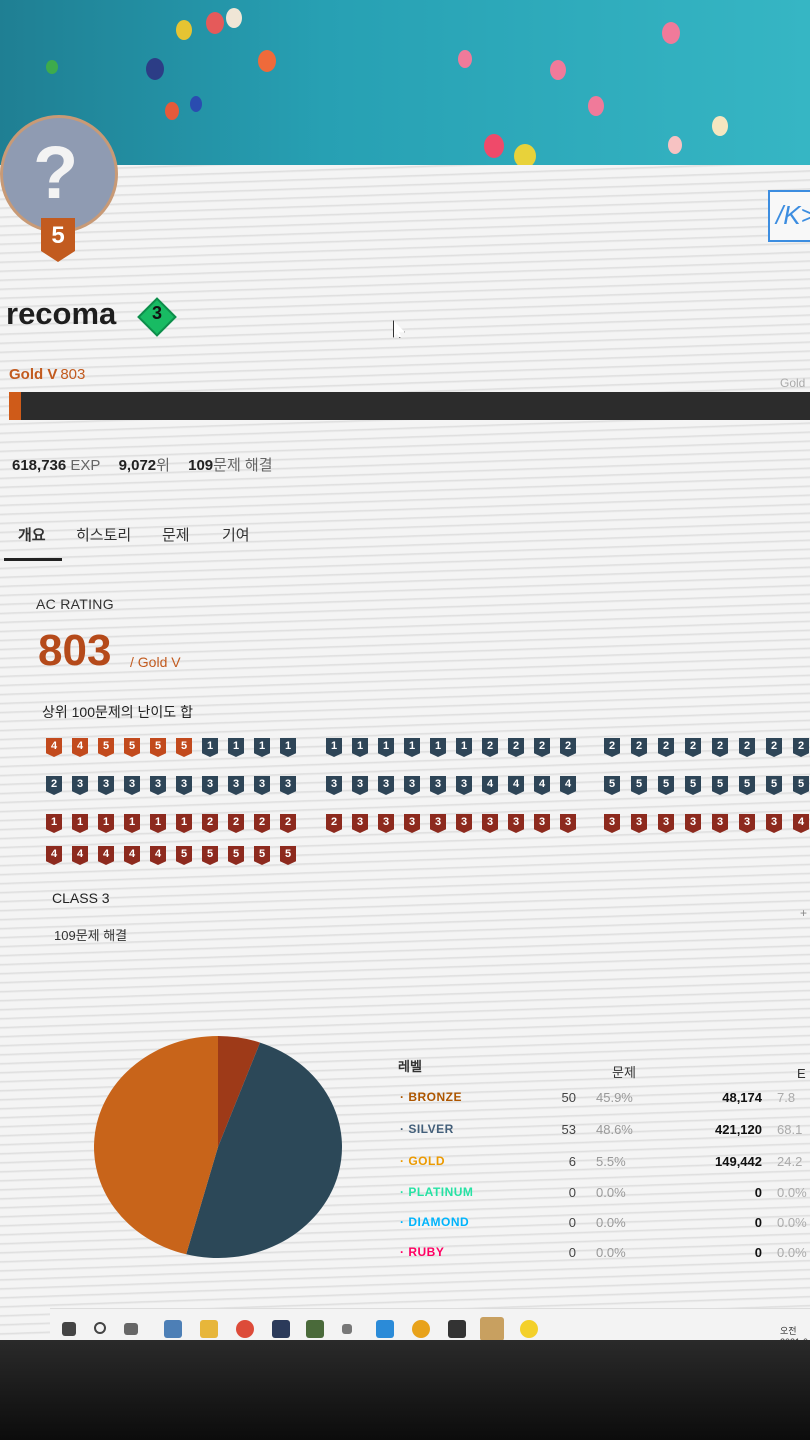 Image resolution: width=810 pixels, height=1440 pixels. I want to click on avatar: ?, so click(59, 174).